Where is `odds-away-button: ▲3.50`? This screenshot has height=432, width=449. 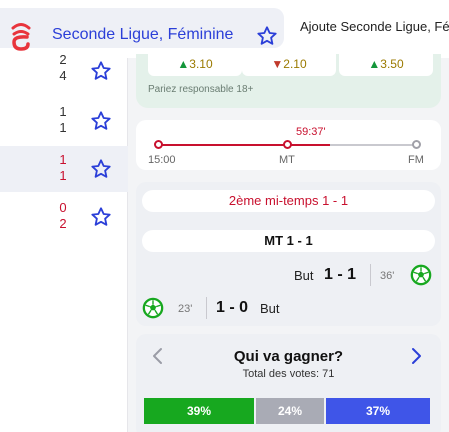
odds-away-button: ▲3.50 is located at coordinates (386, 65).